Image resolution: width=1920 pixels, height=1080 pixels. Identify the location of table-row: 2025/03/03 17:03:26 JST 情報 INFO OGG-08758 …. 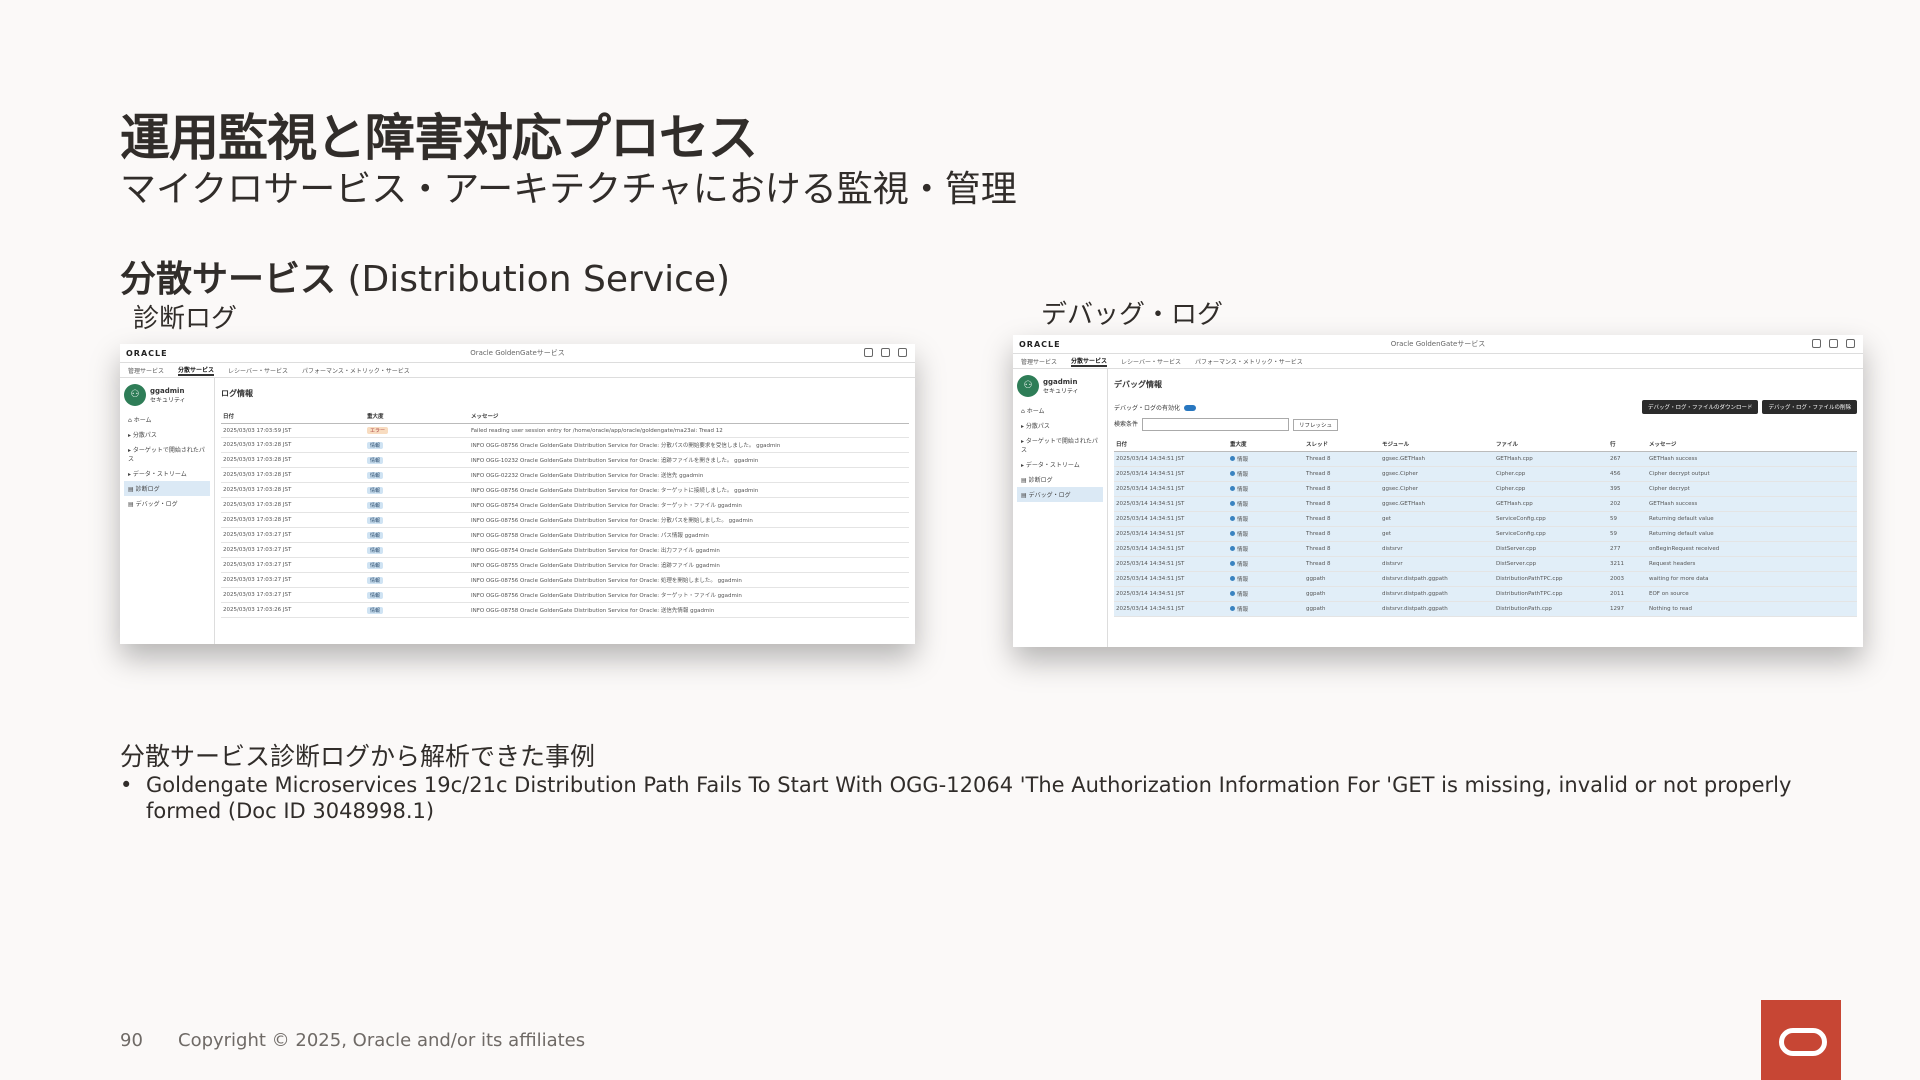
(565, 610).